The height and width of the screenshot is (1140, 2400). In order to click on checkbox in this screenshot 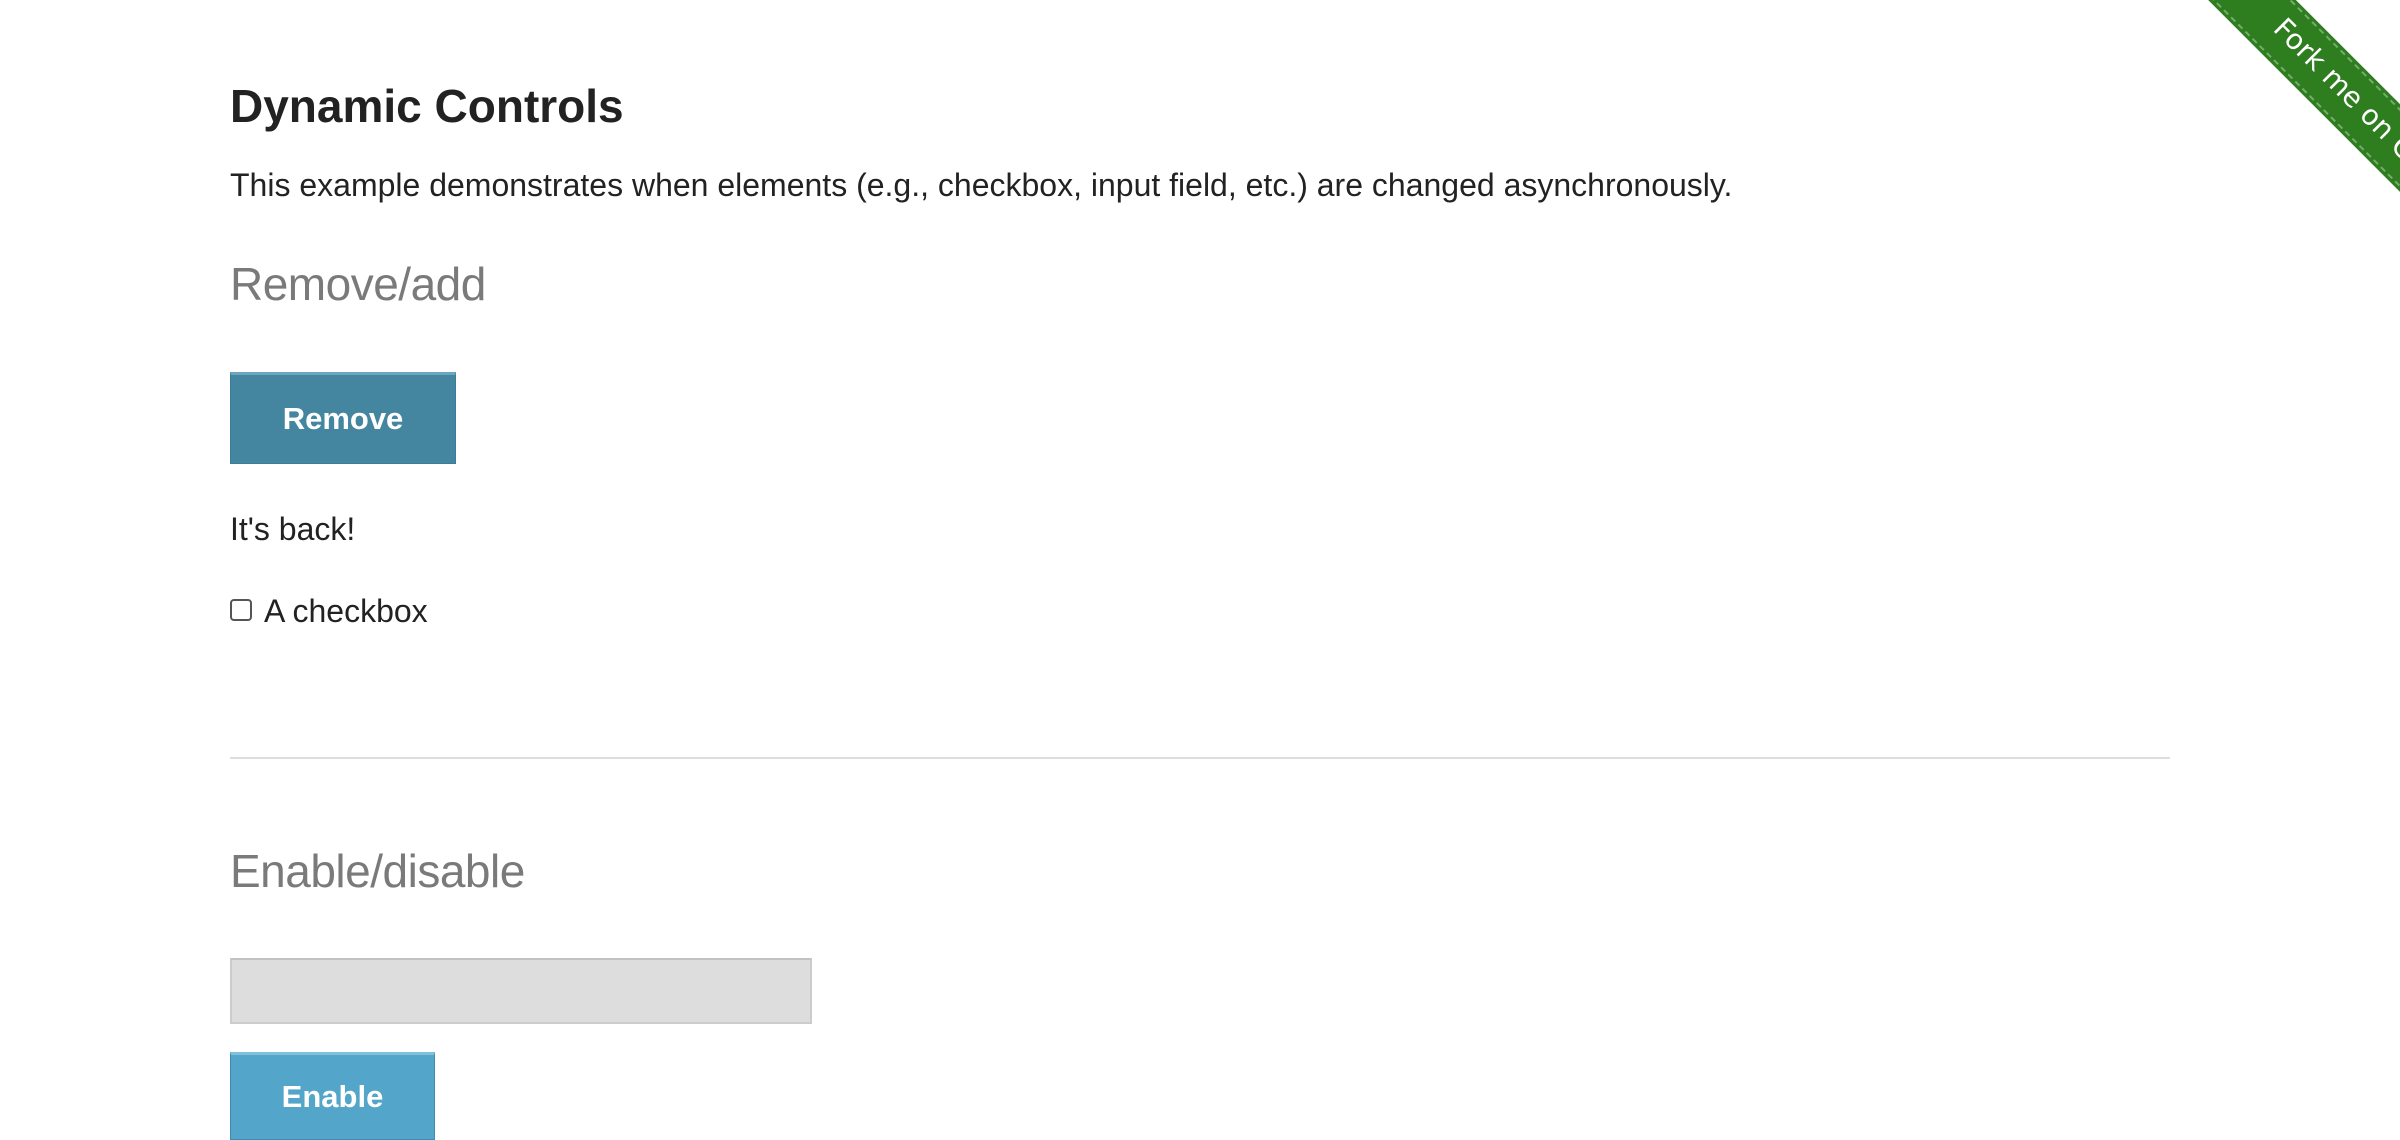, I will do `click(241, 610)`.